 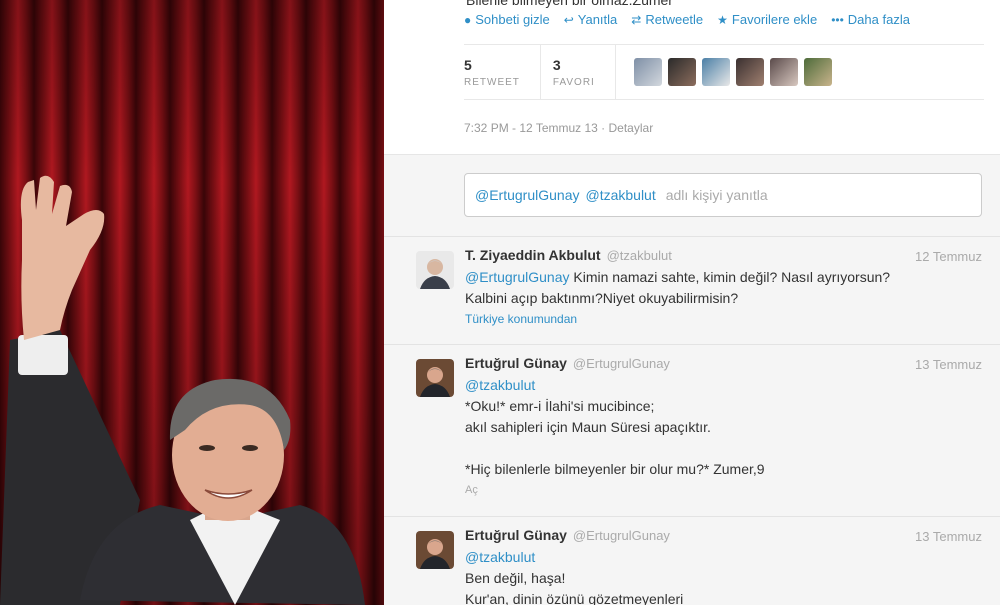 I want to click on reply-icon: ↩, so click(x=568, y=19).